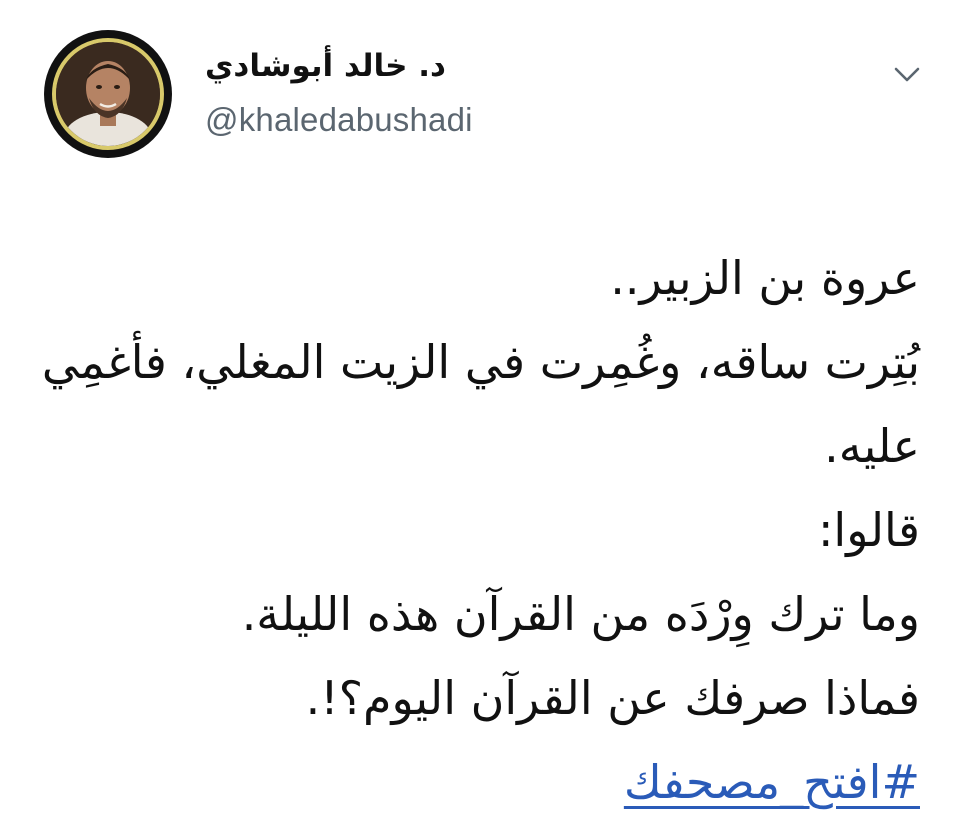  What do you see at coordinates (872, 446) in the screenshot?
I see `tweet-line: عليه.` at bounding box center [872, 446].